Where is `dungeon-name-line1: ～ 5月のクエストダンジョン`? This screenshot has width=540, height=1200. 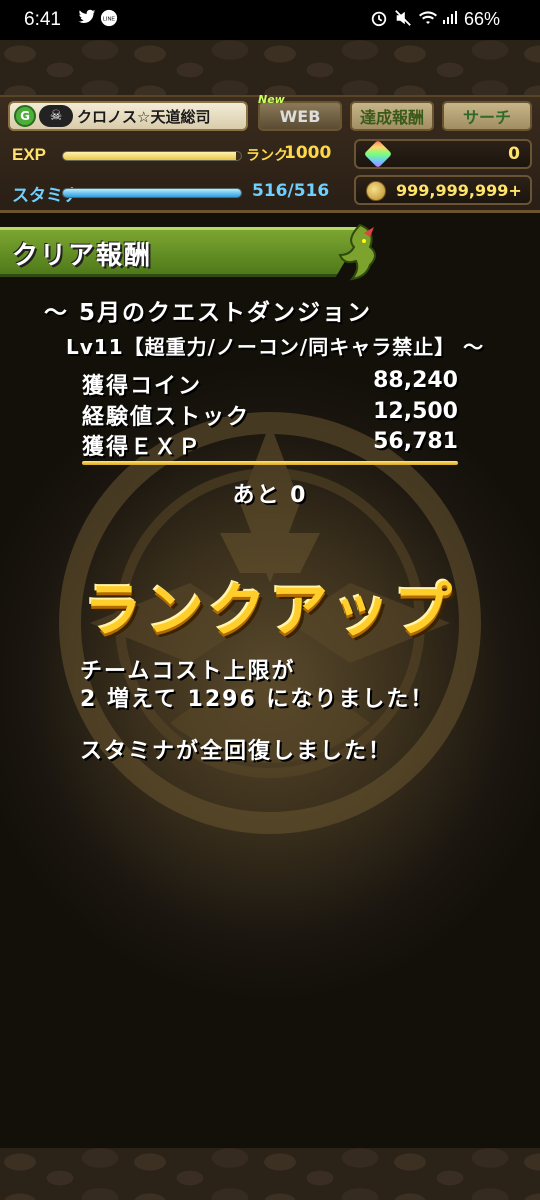 dungeon-name-line1: ～ 5月のクエストダンジョン is located at coordinates (208, 313).